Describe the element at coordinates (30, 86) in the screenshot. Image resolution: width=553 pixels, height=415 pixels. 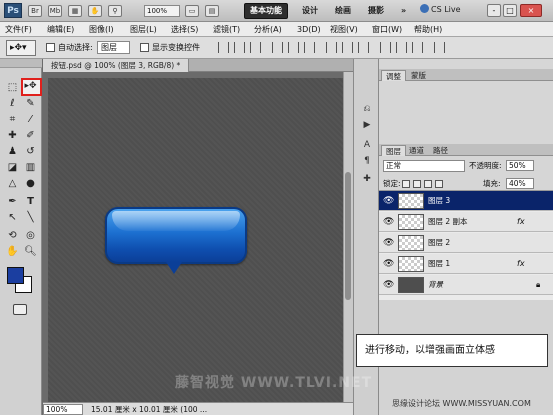
I see `move-tool-icon: ▸✥` at that location.